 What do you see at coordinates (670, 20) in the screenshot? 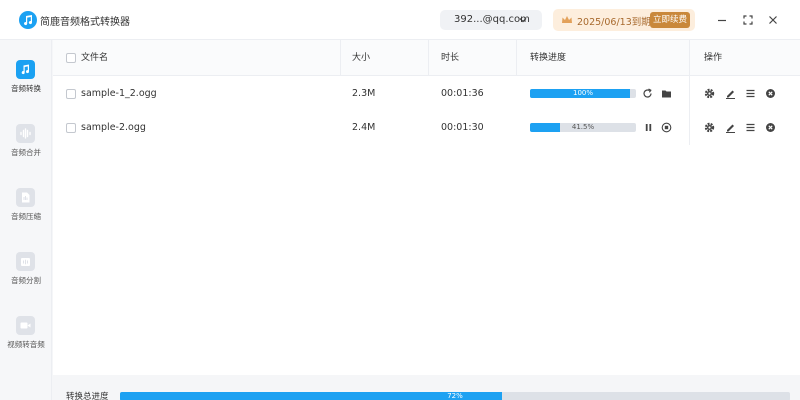
I see `renew-button: 立即续费` at bounding box center [670, 20].